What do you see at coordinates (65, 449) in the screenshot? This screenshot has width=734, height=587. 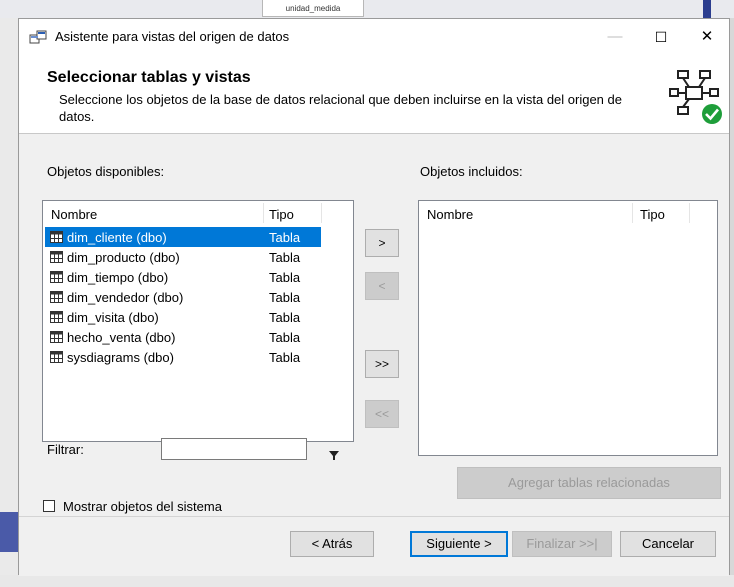 I see `filter-label: Filtrar:` at bounding box center [65, 449].